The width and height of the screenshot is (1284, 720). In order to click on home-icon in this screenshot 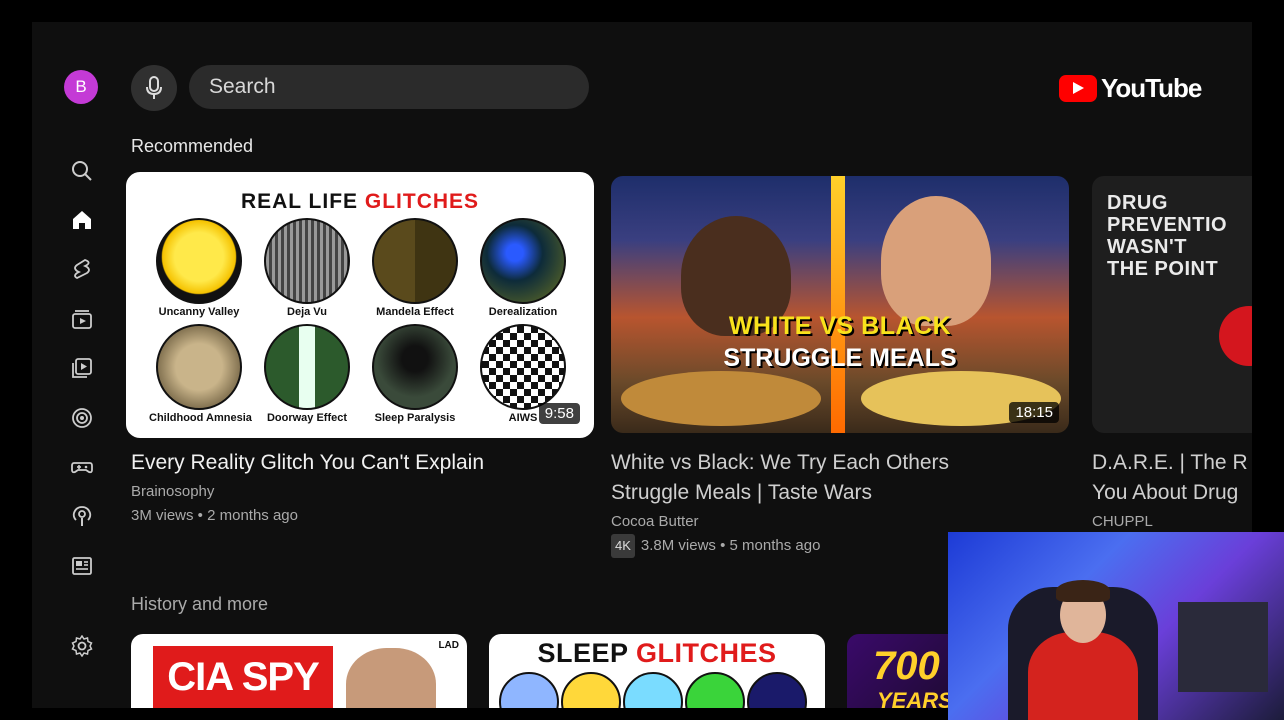, I will do `click(82, 220)`.